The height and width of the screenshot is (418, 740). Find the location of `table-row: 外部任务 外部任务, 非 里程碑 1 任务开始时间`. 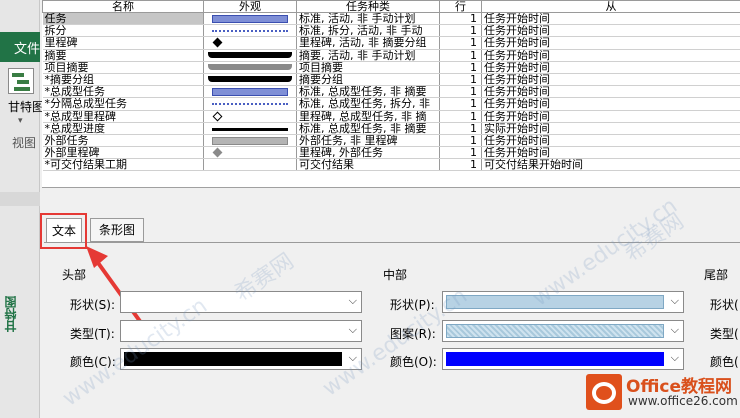

table-row: 外部任务 外部任务, 非 里程碑 1 任务开始时间 is located at coordinates (391, 141).